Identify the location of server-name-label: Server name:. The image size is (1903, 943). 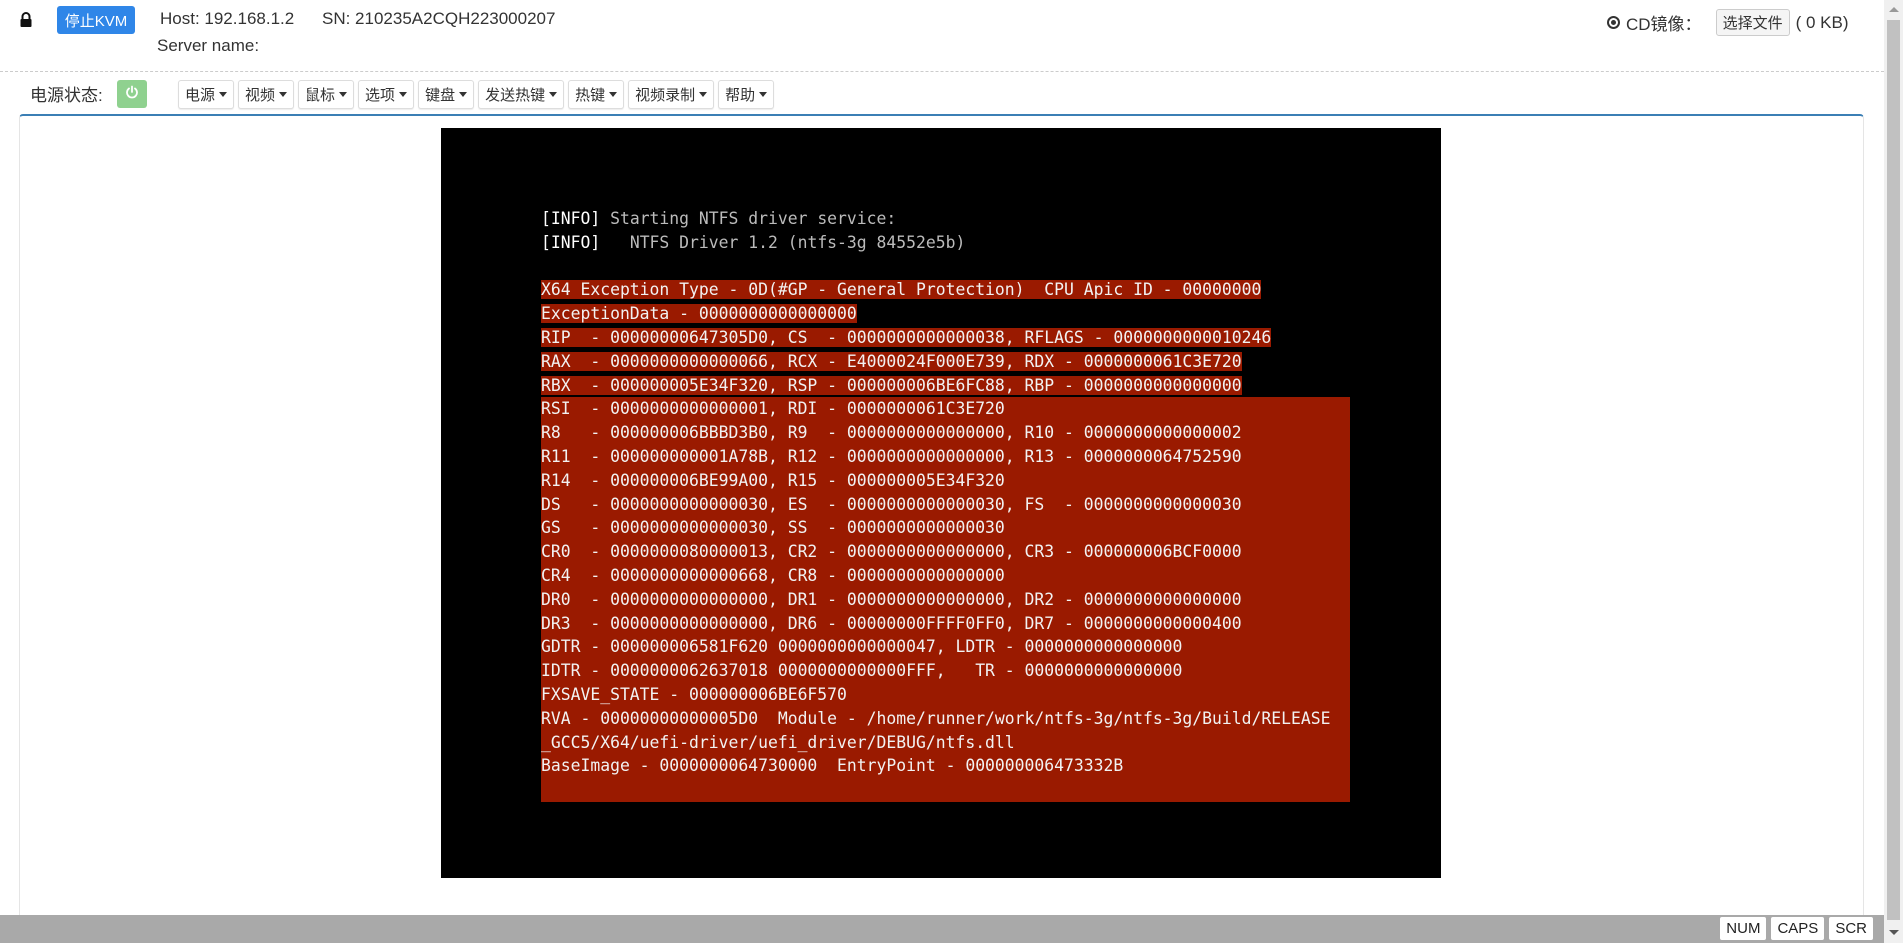
(208, 45).